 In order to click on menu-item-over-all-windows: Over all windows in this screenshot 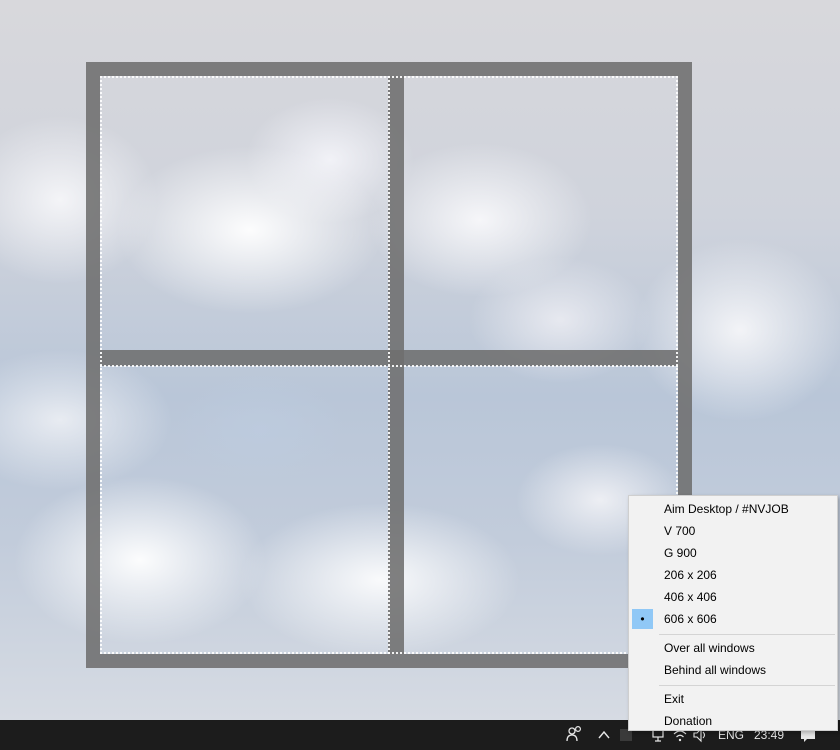, I will do `click(733, 648)`.